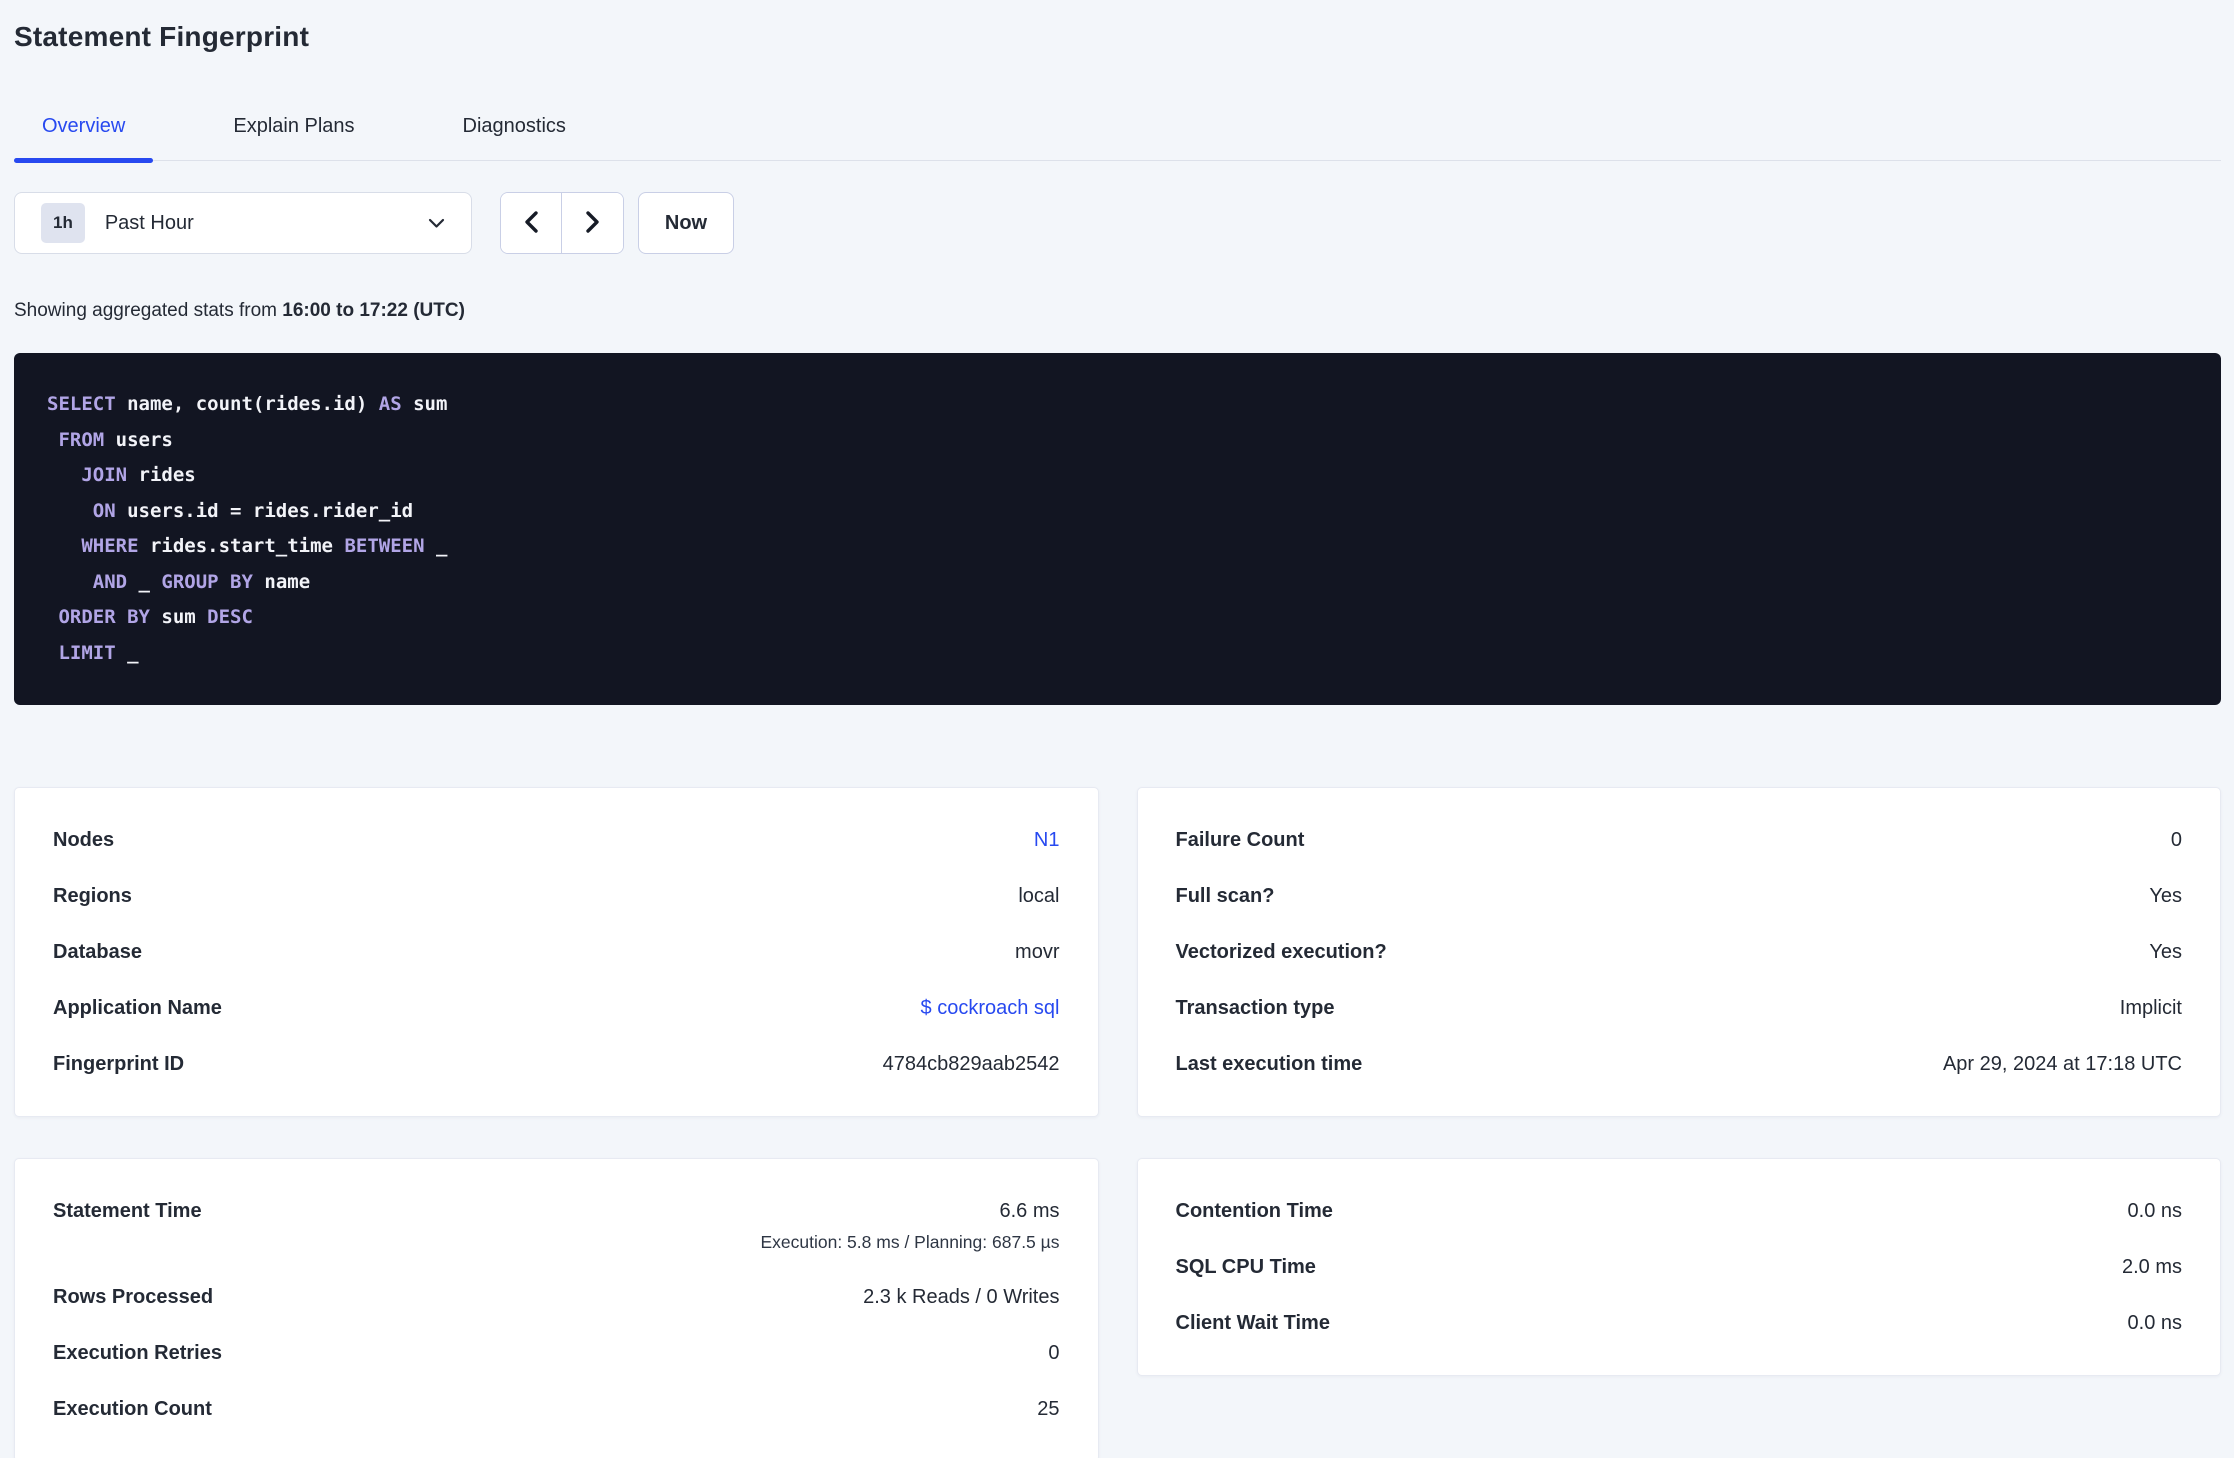 This screenshot has width=2234, height=1458. Describe the element at coordinates (556, 840) in the screenshot. I see `kv-row: Nodes N1` at that location.